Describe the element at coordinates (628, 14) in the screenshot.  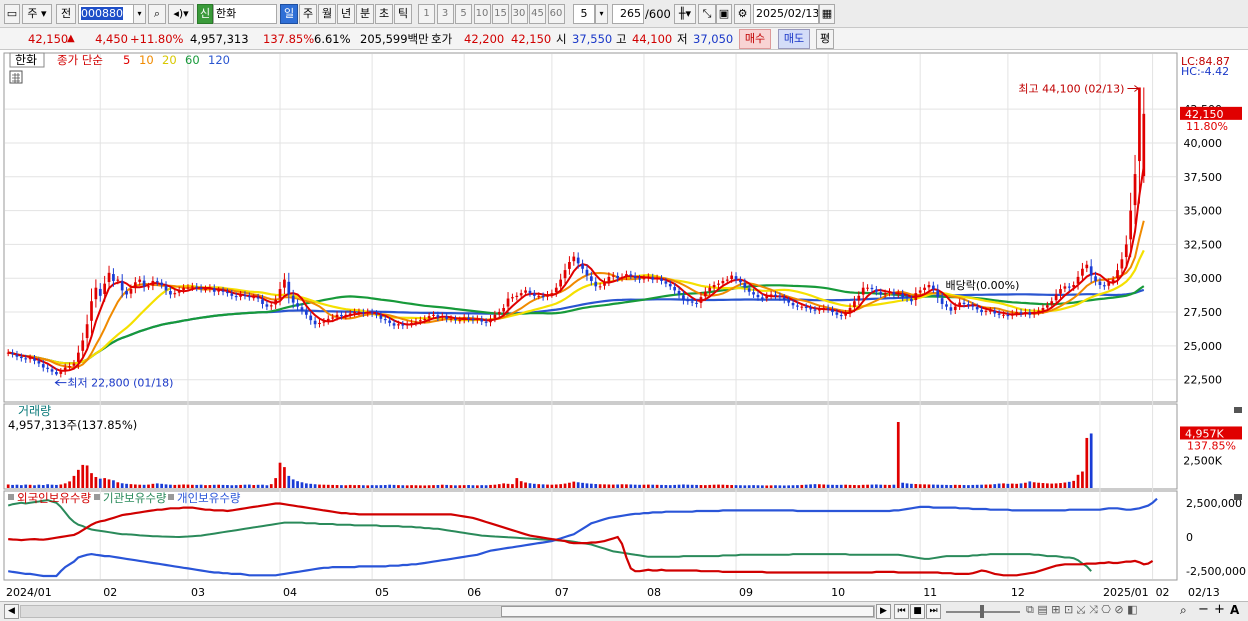
I see `count-input: 265` at that location.